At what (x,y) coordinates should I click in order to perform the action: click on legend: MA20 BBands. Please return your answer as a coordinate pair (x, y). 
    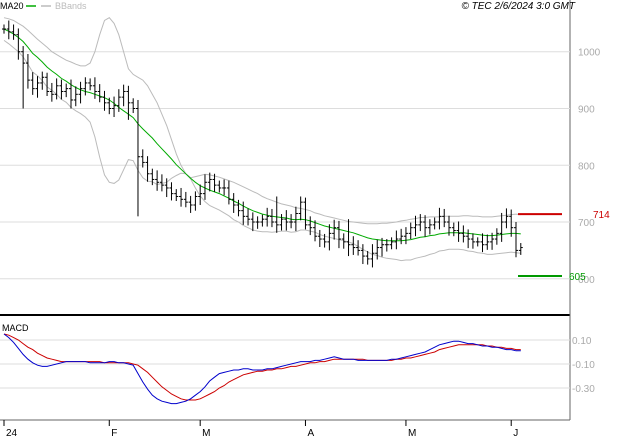
    Looking at the image, I should click on (43, 6).